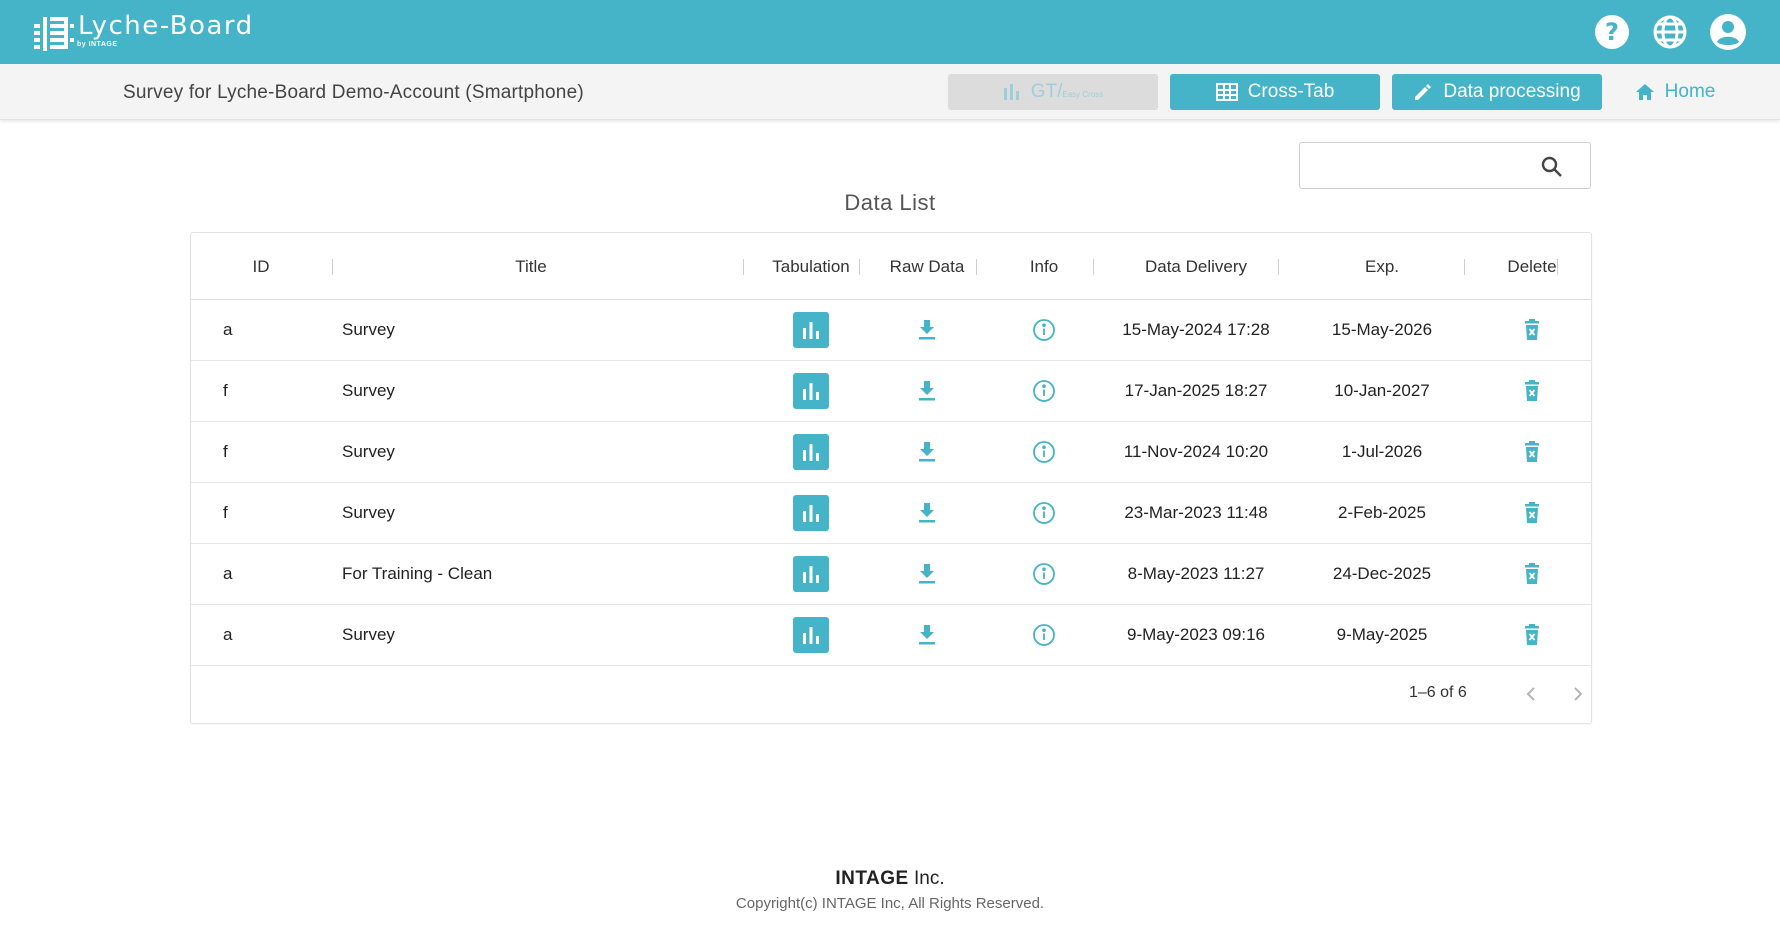 This screenshot has height=930, width=1780. Describe the element at coordinates (1053, 92) in the screenshot. I see `gt-easy-cross-button: GT/Easy Cross` at that location.